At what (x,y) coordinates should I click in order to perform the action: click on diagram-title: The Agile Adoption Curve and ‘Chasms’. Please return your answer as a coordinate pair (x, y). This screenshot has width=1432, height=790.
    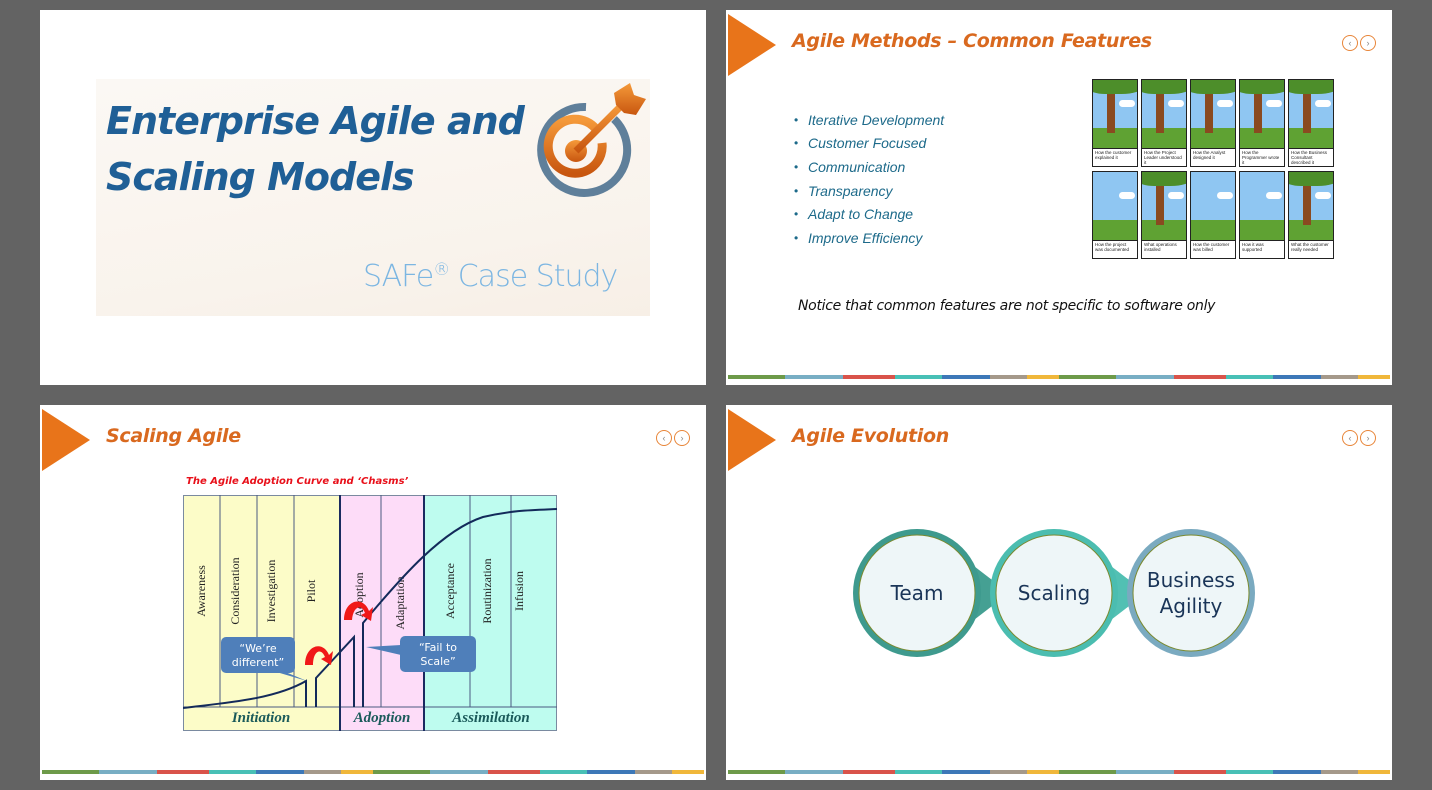
    Looking at the image, I should click on (297, 481).